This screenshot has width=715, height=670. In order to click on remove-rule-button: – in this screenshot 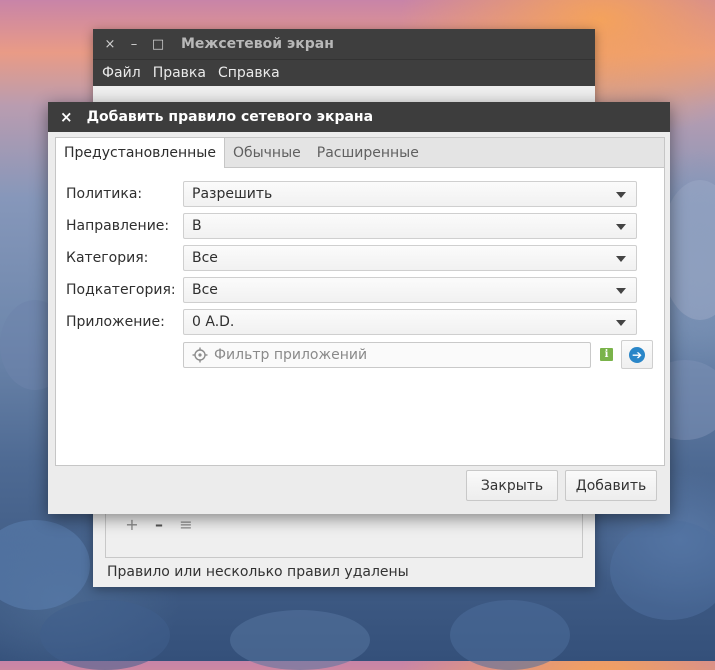, I will do `click(159, 524)`.